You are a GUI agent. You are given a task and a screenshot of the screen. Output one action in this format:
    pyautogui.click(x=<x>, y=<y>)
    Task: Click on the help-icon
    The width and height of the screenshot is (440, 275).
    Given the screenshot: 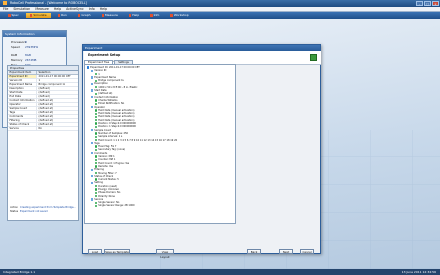 What is the action you would take?
    pyautogui.click(x=130, y=15)
    